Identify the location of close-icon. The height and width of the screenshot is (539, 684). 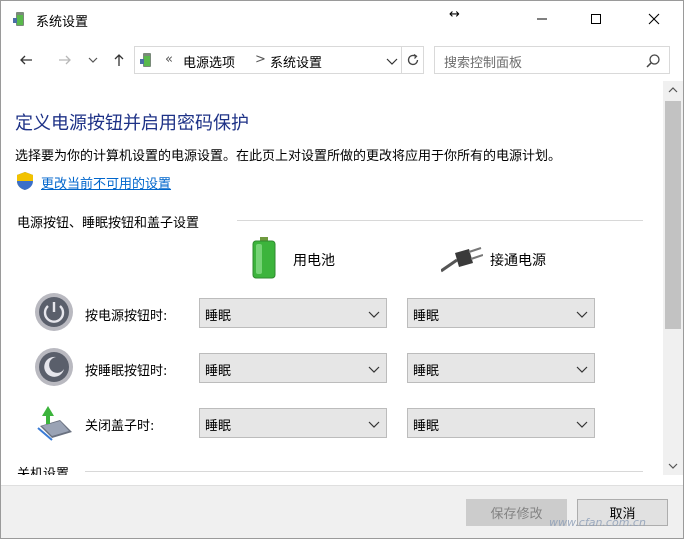
(654, 19).